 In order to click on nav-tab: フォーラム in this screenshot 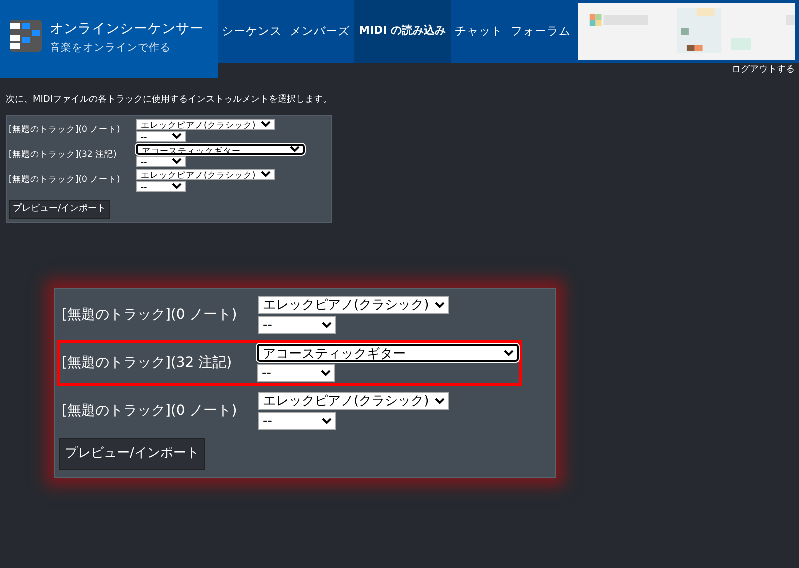, I will do `click(541, 31)`.